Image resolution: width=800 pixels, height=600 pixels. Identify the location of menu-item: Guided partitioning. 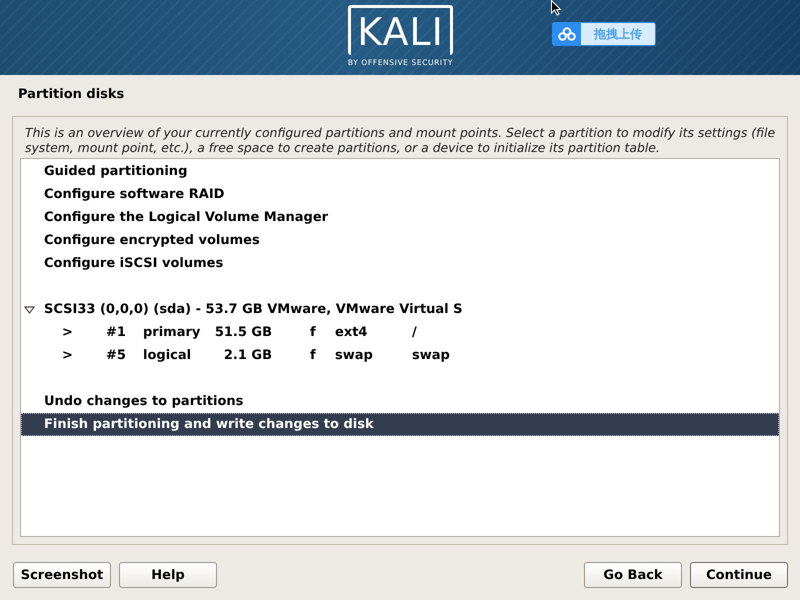
(400, 171).